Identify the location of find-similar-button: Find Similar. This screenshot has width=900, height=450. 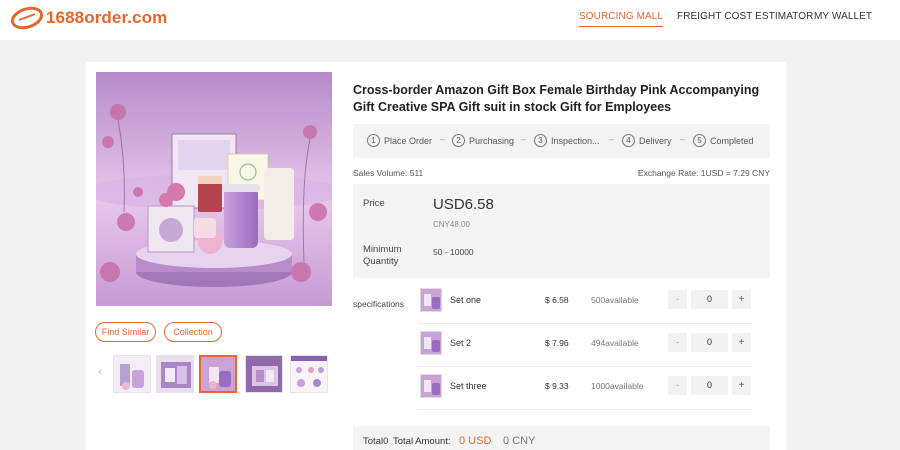
(125, 332).